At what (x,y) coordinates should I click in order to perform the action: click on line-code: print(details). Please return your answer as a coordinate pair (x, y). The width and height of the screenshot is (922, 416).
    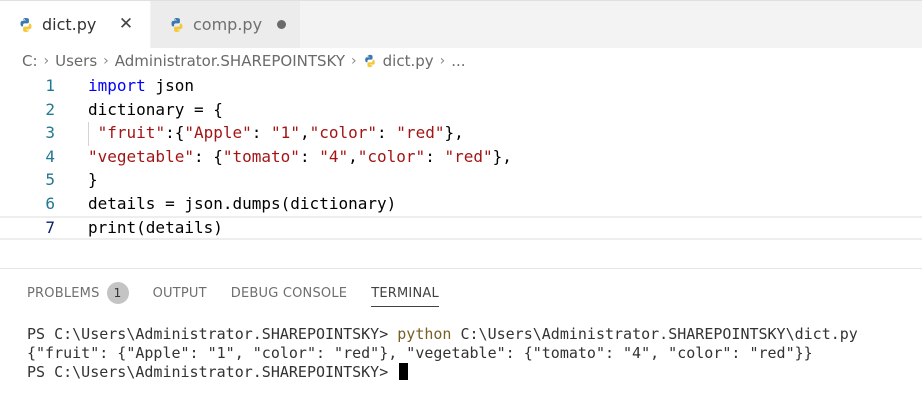
    Looking at the image, I should click on (155, 228).